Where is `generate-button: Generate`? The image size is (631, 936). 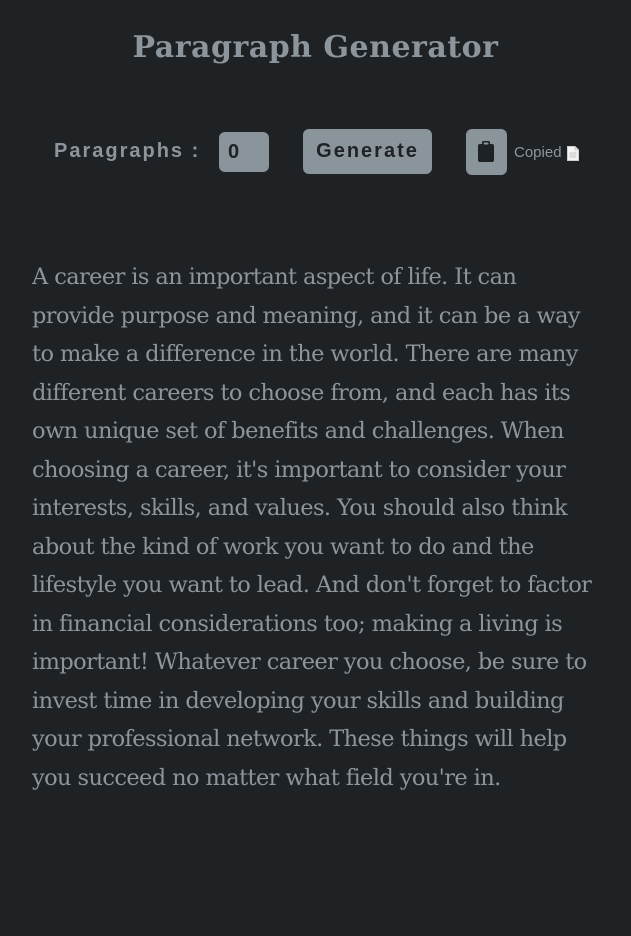
generate-button: Generate is located at coordinates (367, 151).